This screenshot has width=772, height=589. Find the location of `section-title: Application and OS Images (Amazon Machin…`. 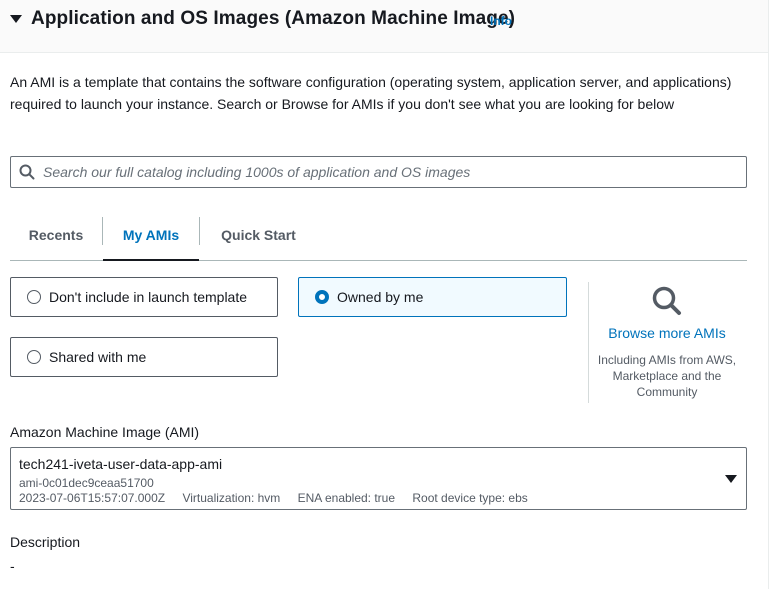

section-title: Application and OS Images (Amazon Machin… is located at coordinates (273, 18).